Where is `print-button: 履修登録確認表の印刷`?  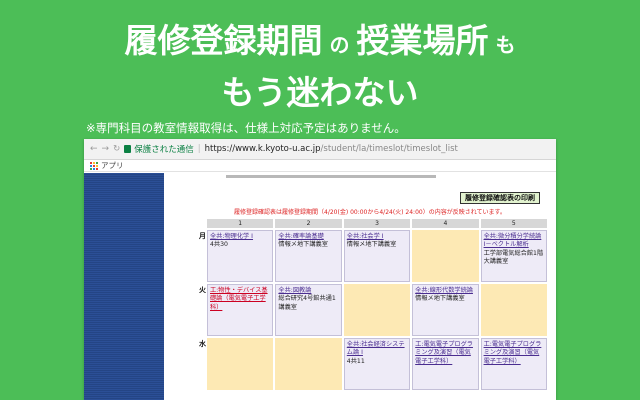 print-button: 履修登録確認表の印刷 is located at coordinates (500, 198).